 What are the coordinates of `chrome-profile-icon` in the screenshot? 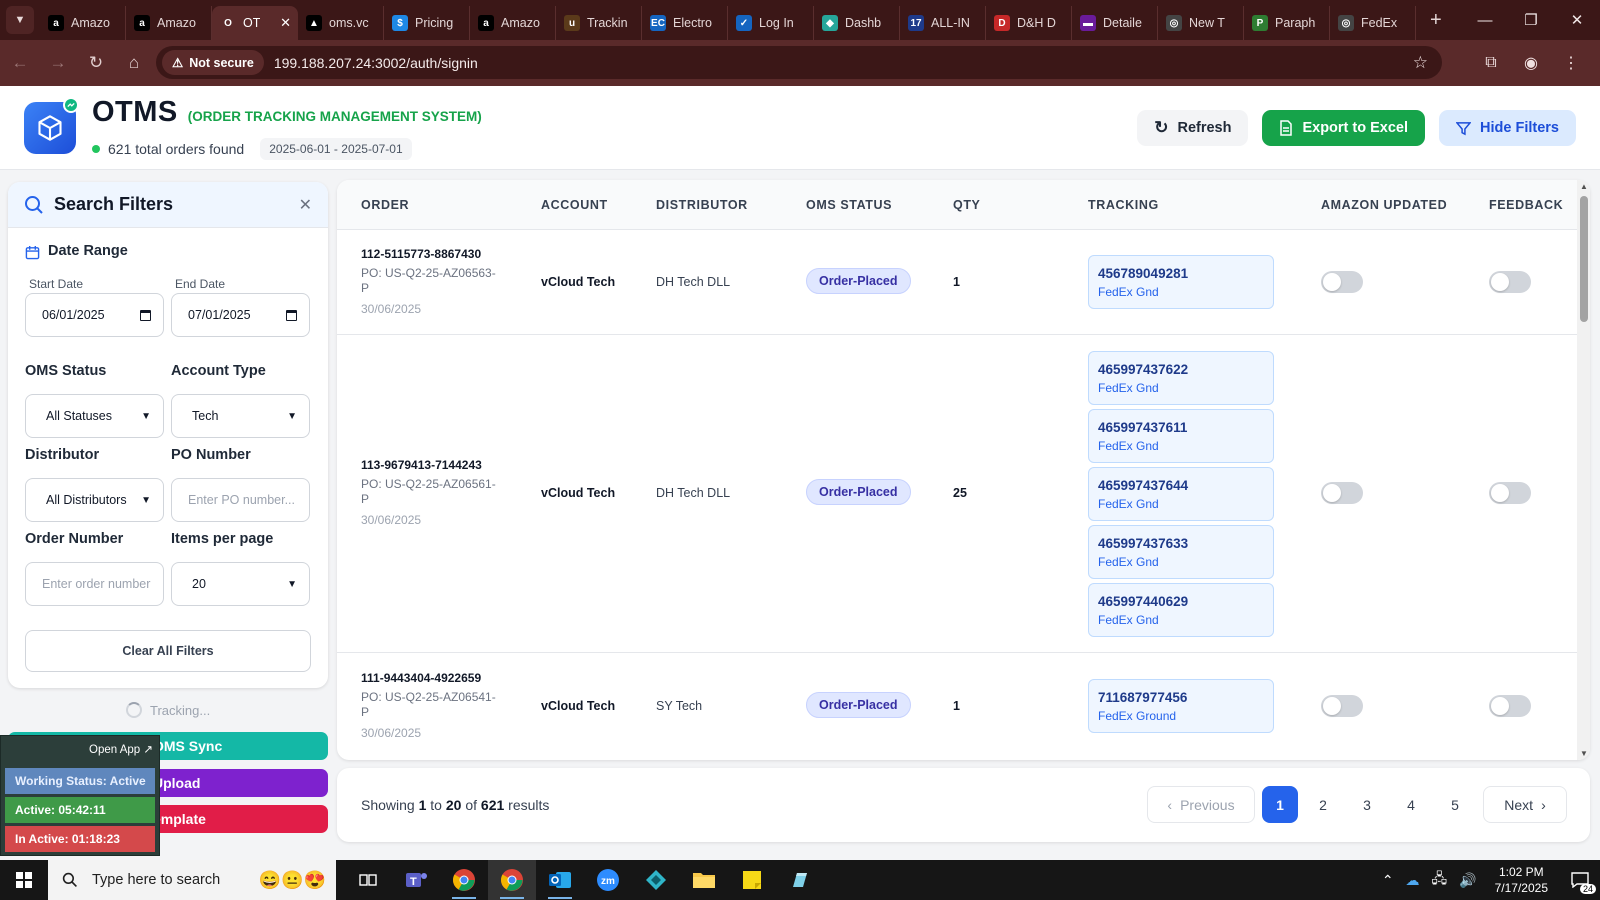 It's located at (512, 880).